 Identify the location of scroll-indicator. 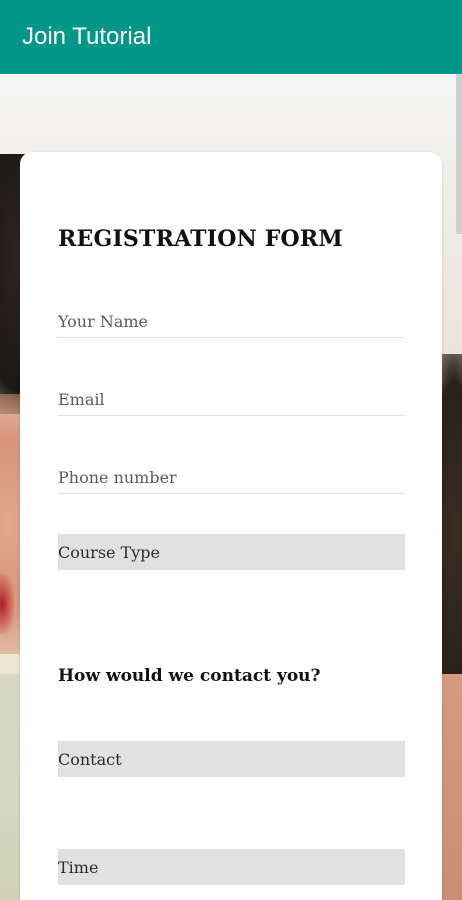
(459, 154).